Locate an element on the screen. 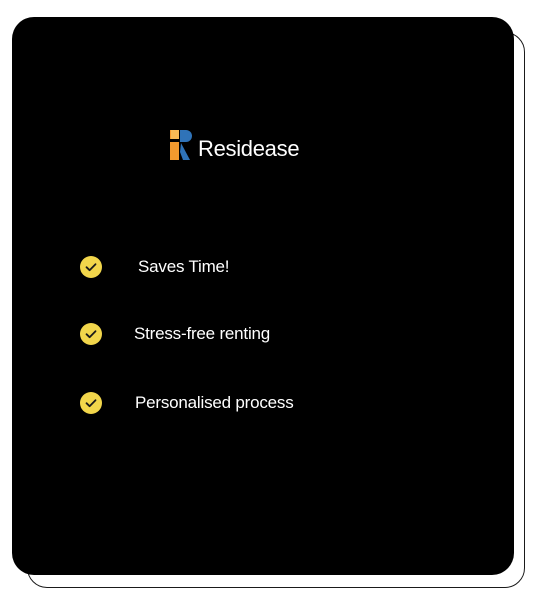 This screenshot has width=541, height=597. feature-label: Personalised process is located at coordinates (214, 402).